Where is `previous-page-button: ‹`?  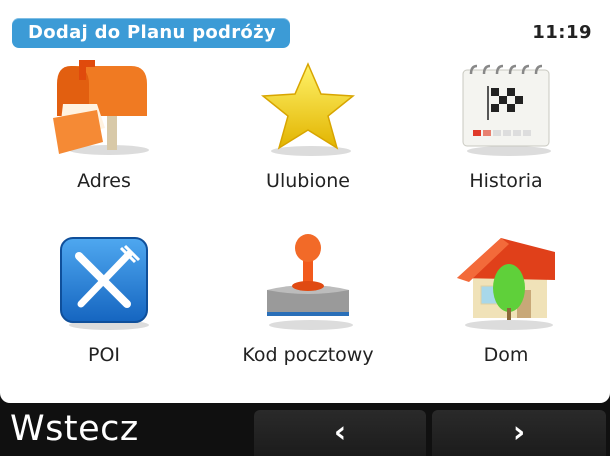
previous-page-button: ‹ is located at coordinates (340, 433).